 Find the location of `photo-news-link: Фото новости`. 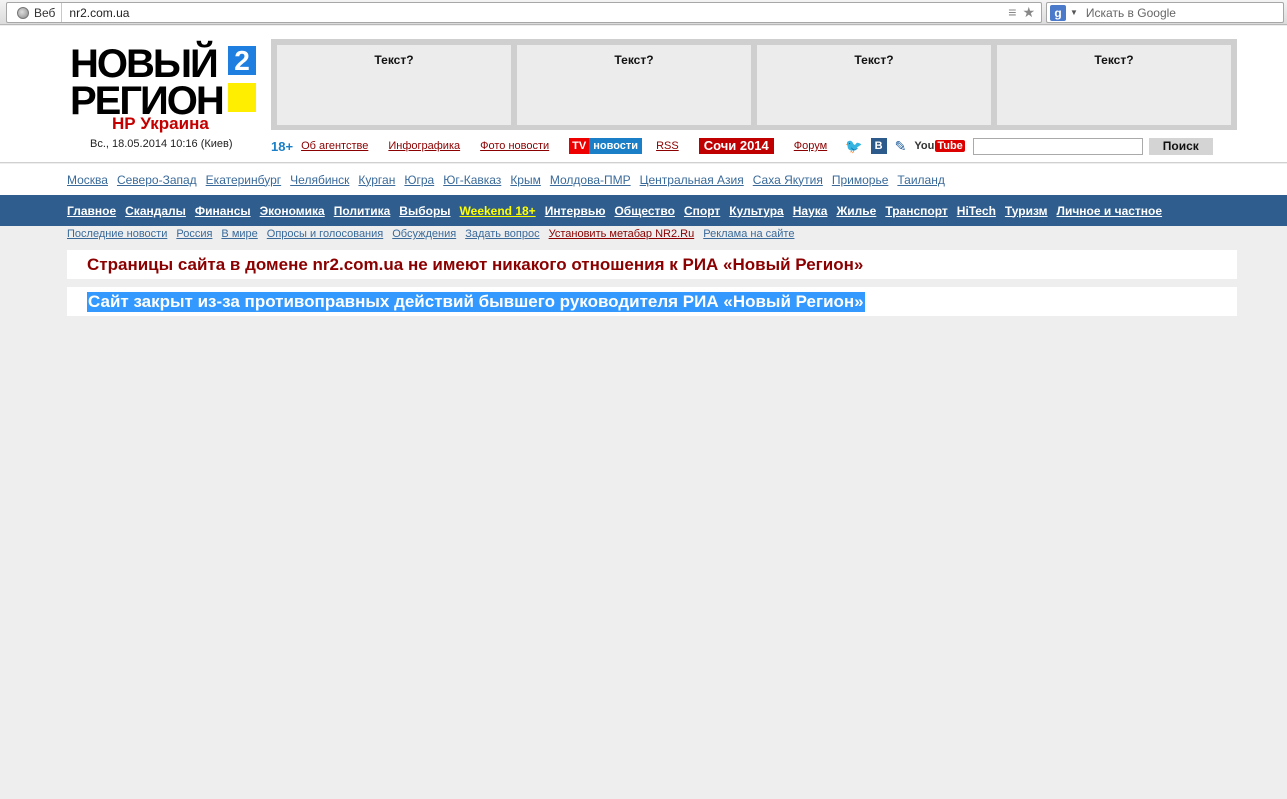

photo-news-link: Фото новости is located at coordinates (514, 146).